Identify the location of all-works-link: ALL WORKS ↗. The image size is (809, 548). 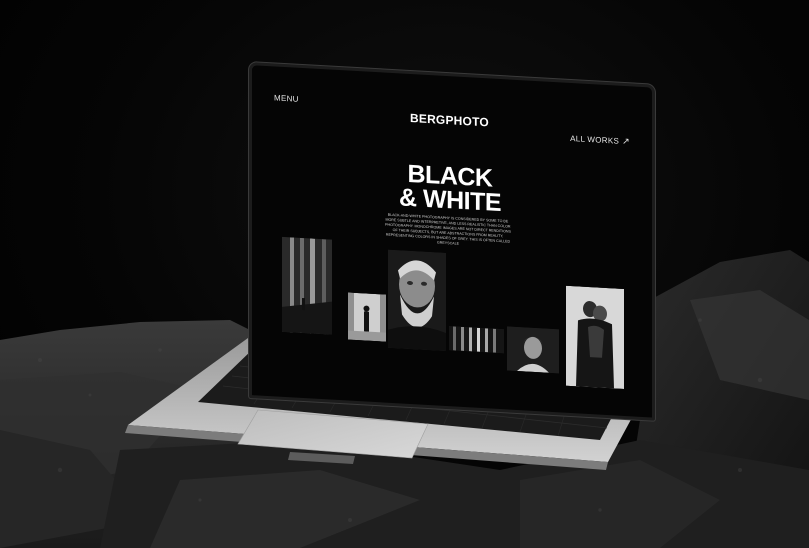
(600, 140).